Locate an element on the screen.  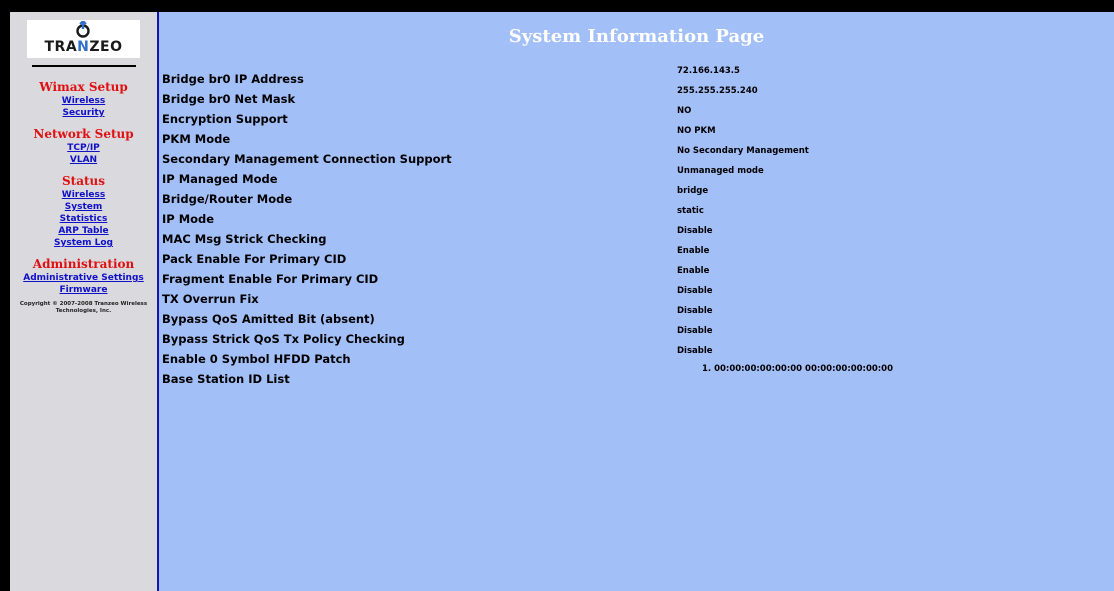
nav-link-tcp-ip: TCP/IP is located at coordinates (83, 148).